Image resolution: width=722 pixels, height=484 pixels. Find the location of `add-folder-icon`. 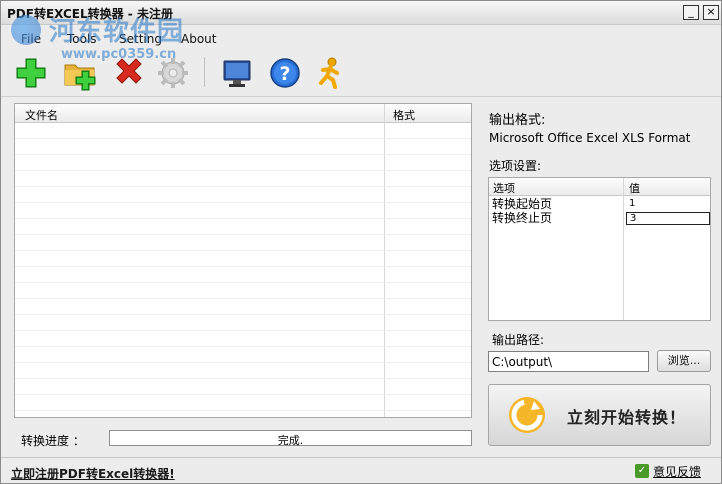

add-folder-icon is located at coordinates (80, 77).